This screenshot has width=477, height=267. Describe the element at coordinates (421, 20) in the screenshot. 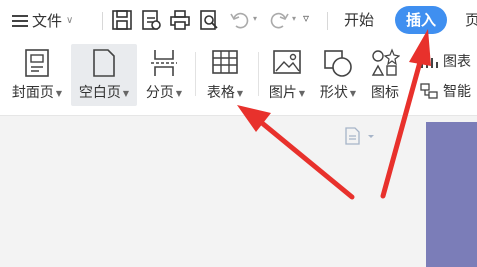

I see `tab-insert: 插入` at that location.